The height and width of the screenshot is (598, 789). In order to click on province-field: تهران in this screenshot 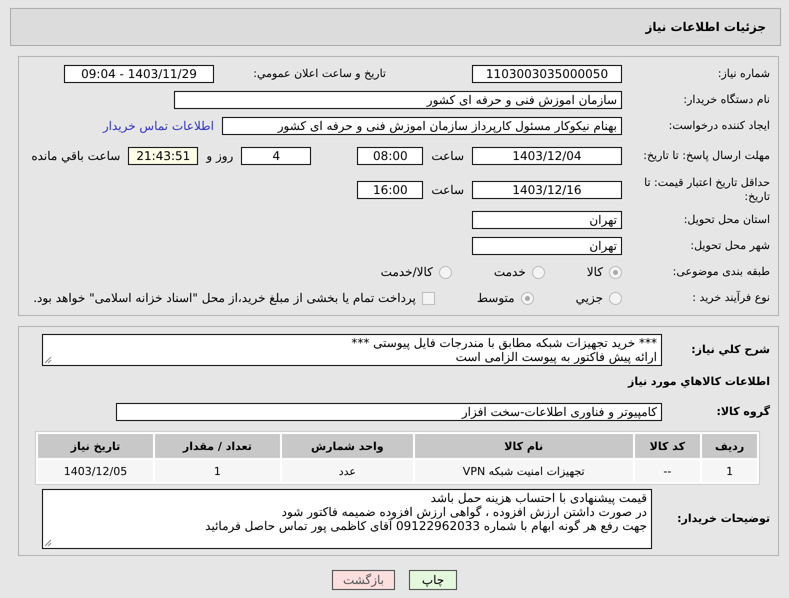, I will do `click(547, 220)`.